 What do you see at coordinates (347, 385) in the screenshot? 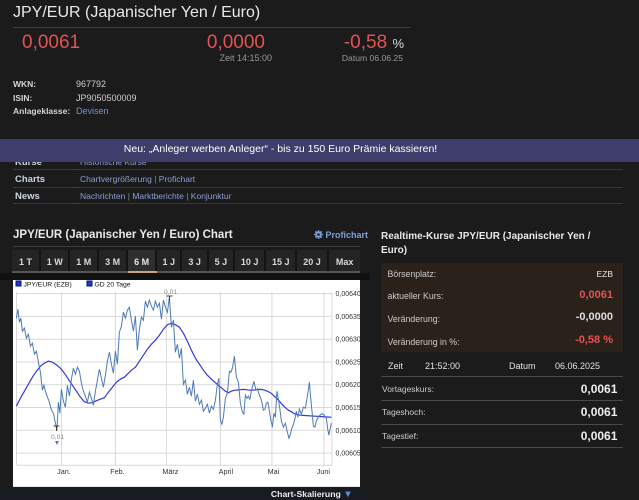
I see `svg-text: 0,00620` at bounding box center [347, 385].